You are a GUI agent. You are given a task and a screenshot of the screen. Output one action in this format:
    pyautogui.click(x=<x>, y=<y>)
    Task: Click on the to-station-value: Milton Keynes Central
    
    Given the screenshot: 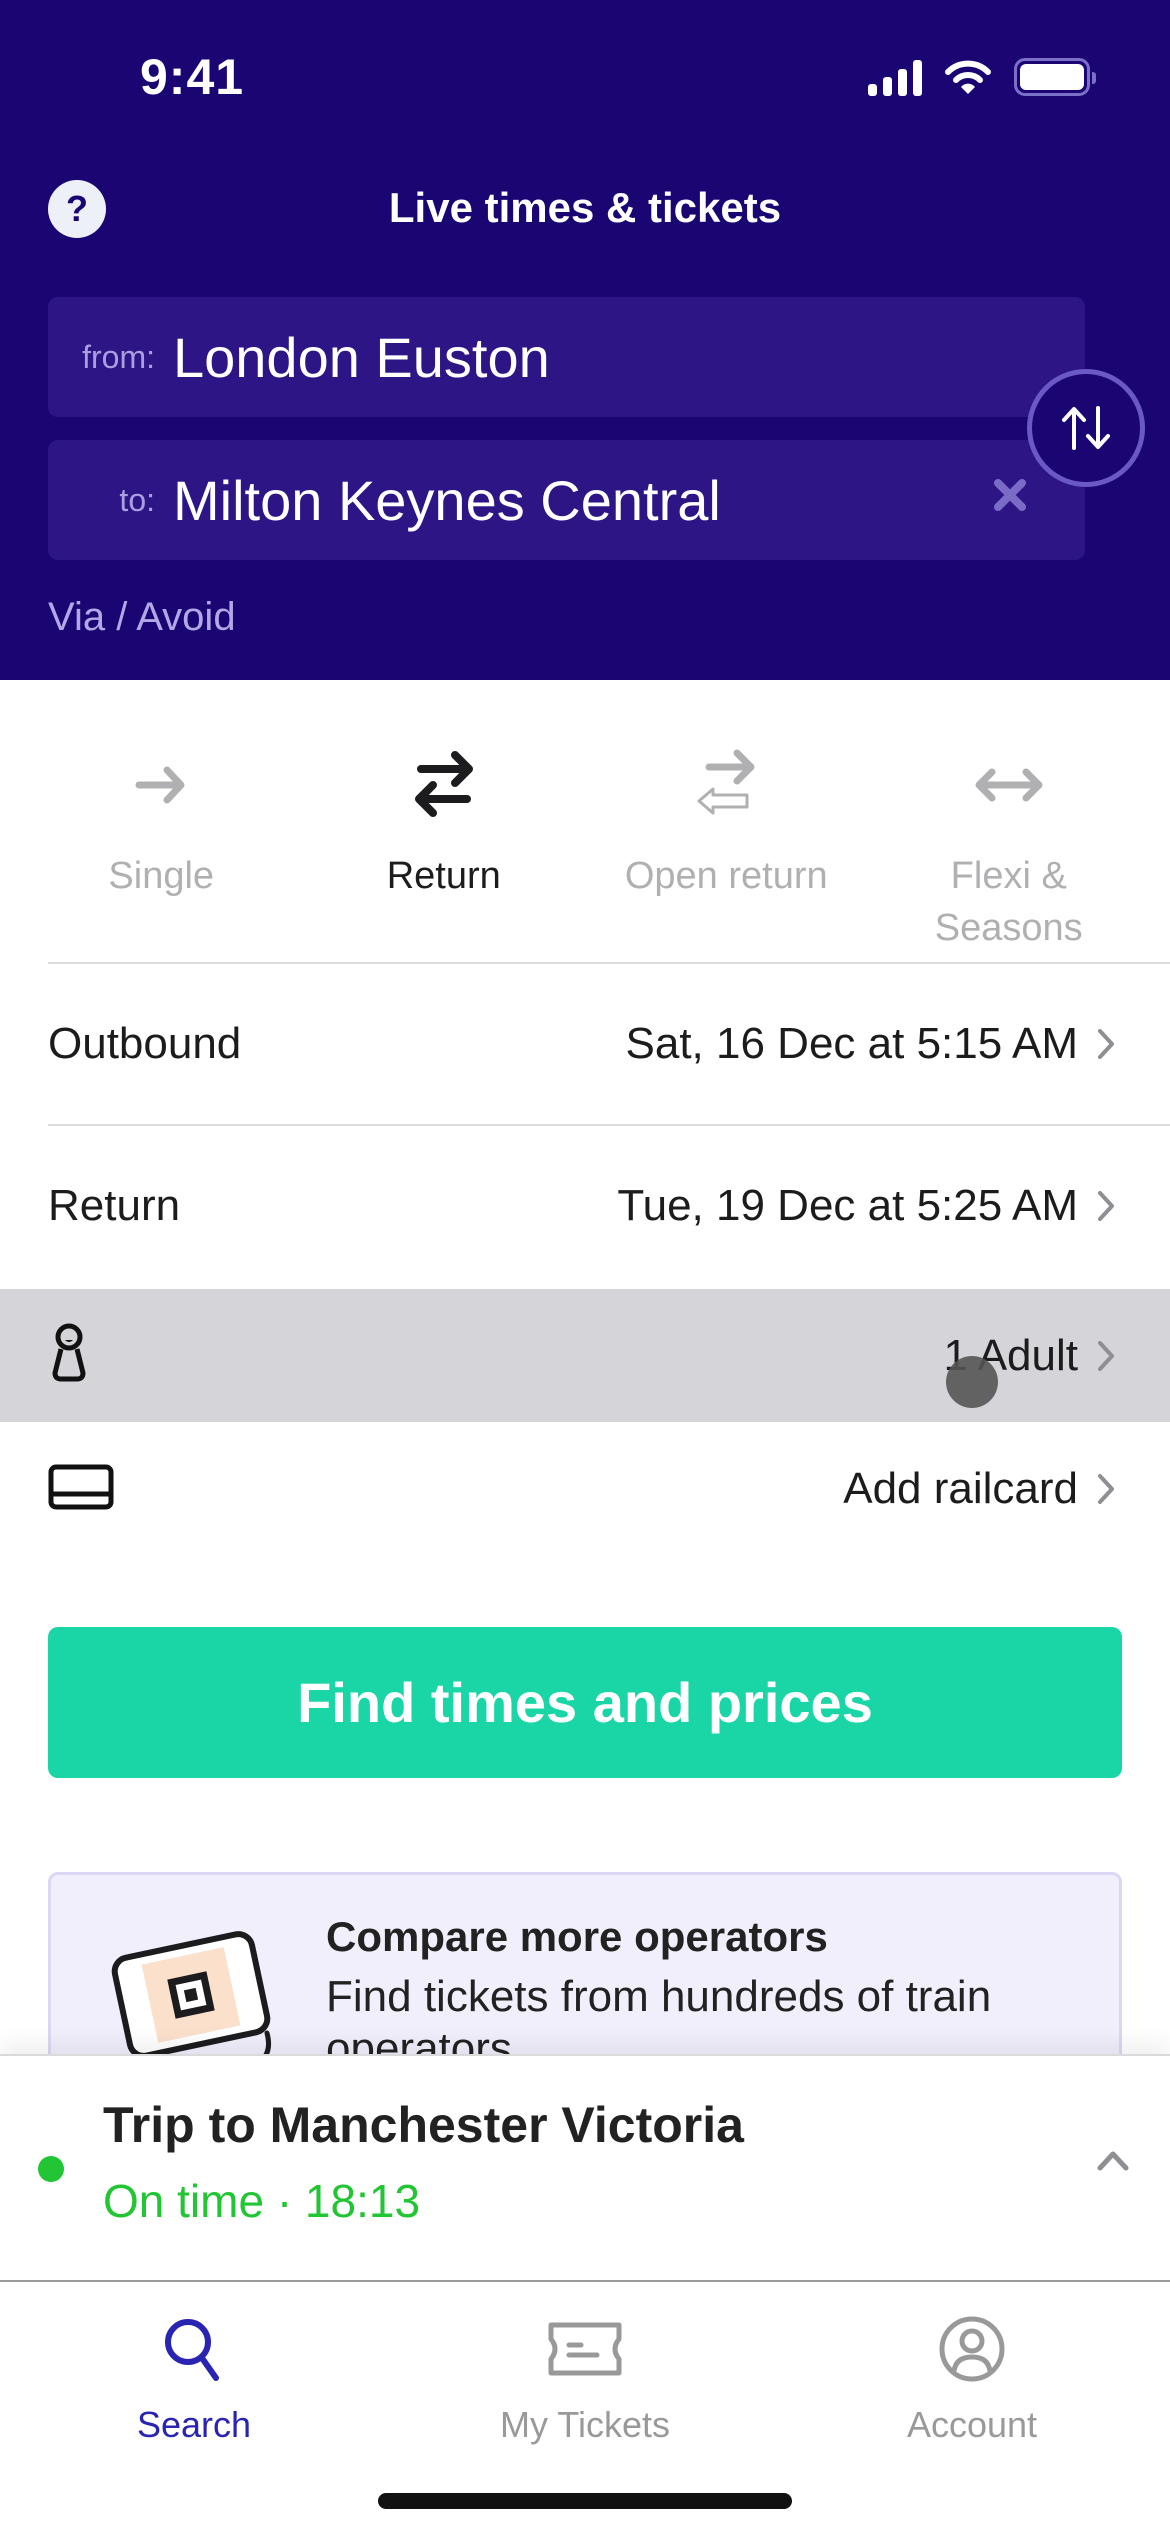 What is the action you would take?
    pyautogui.click(x=447, y=500)
    